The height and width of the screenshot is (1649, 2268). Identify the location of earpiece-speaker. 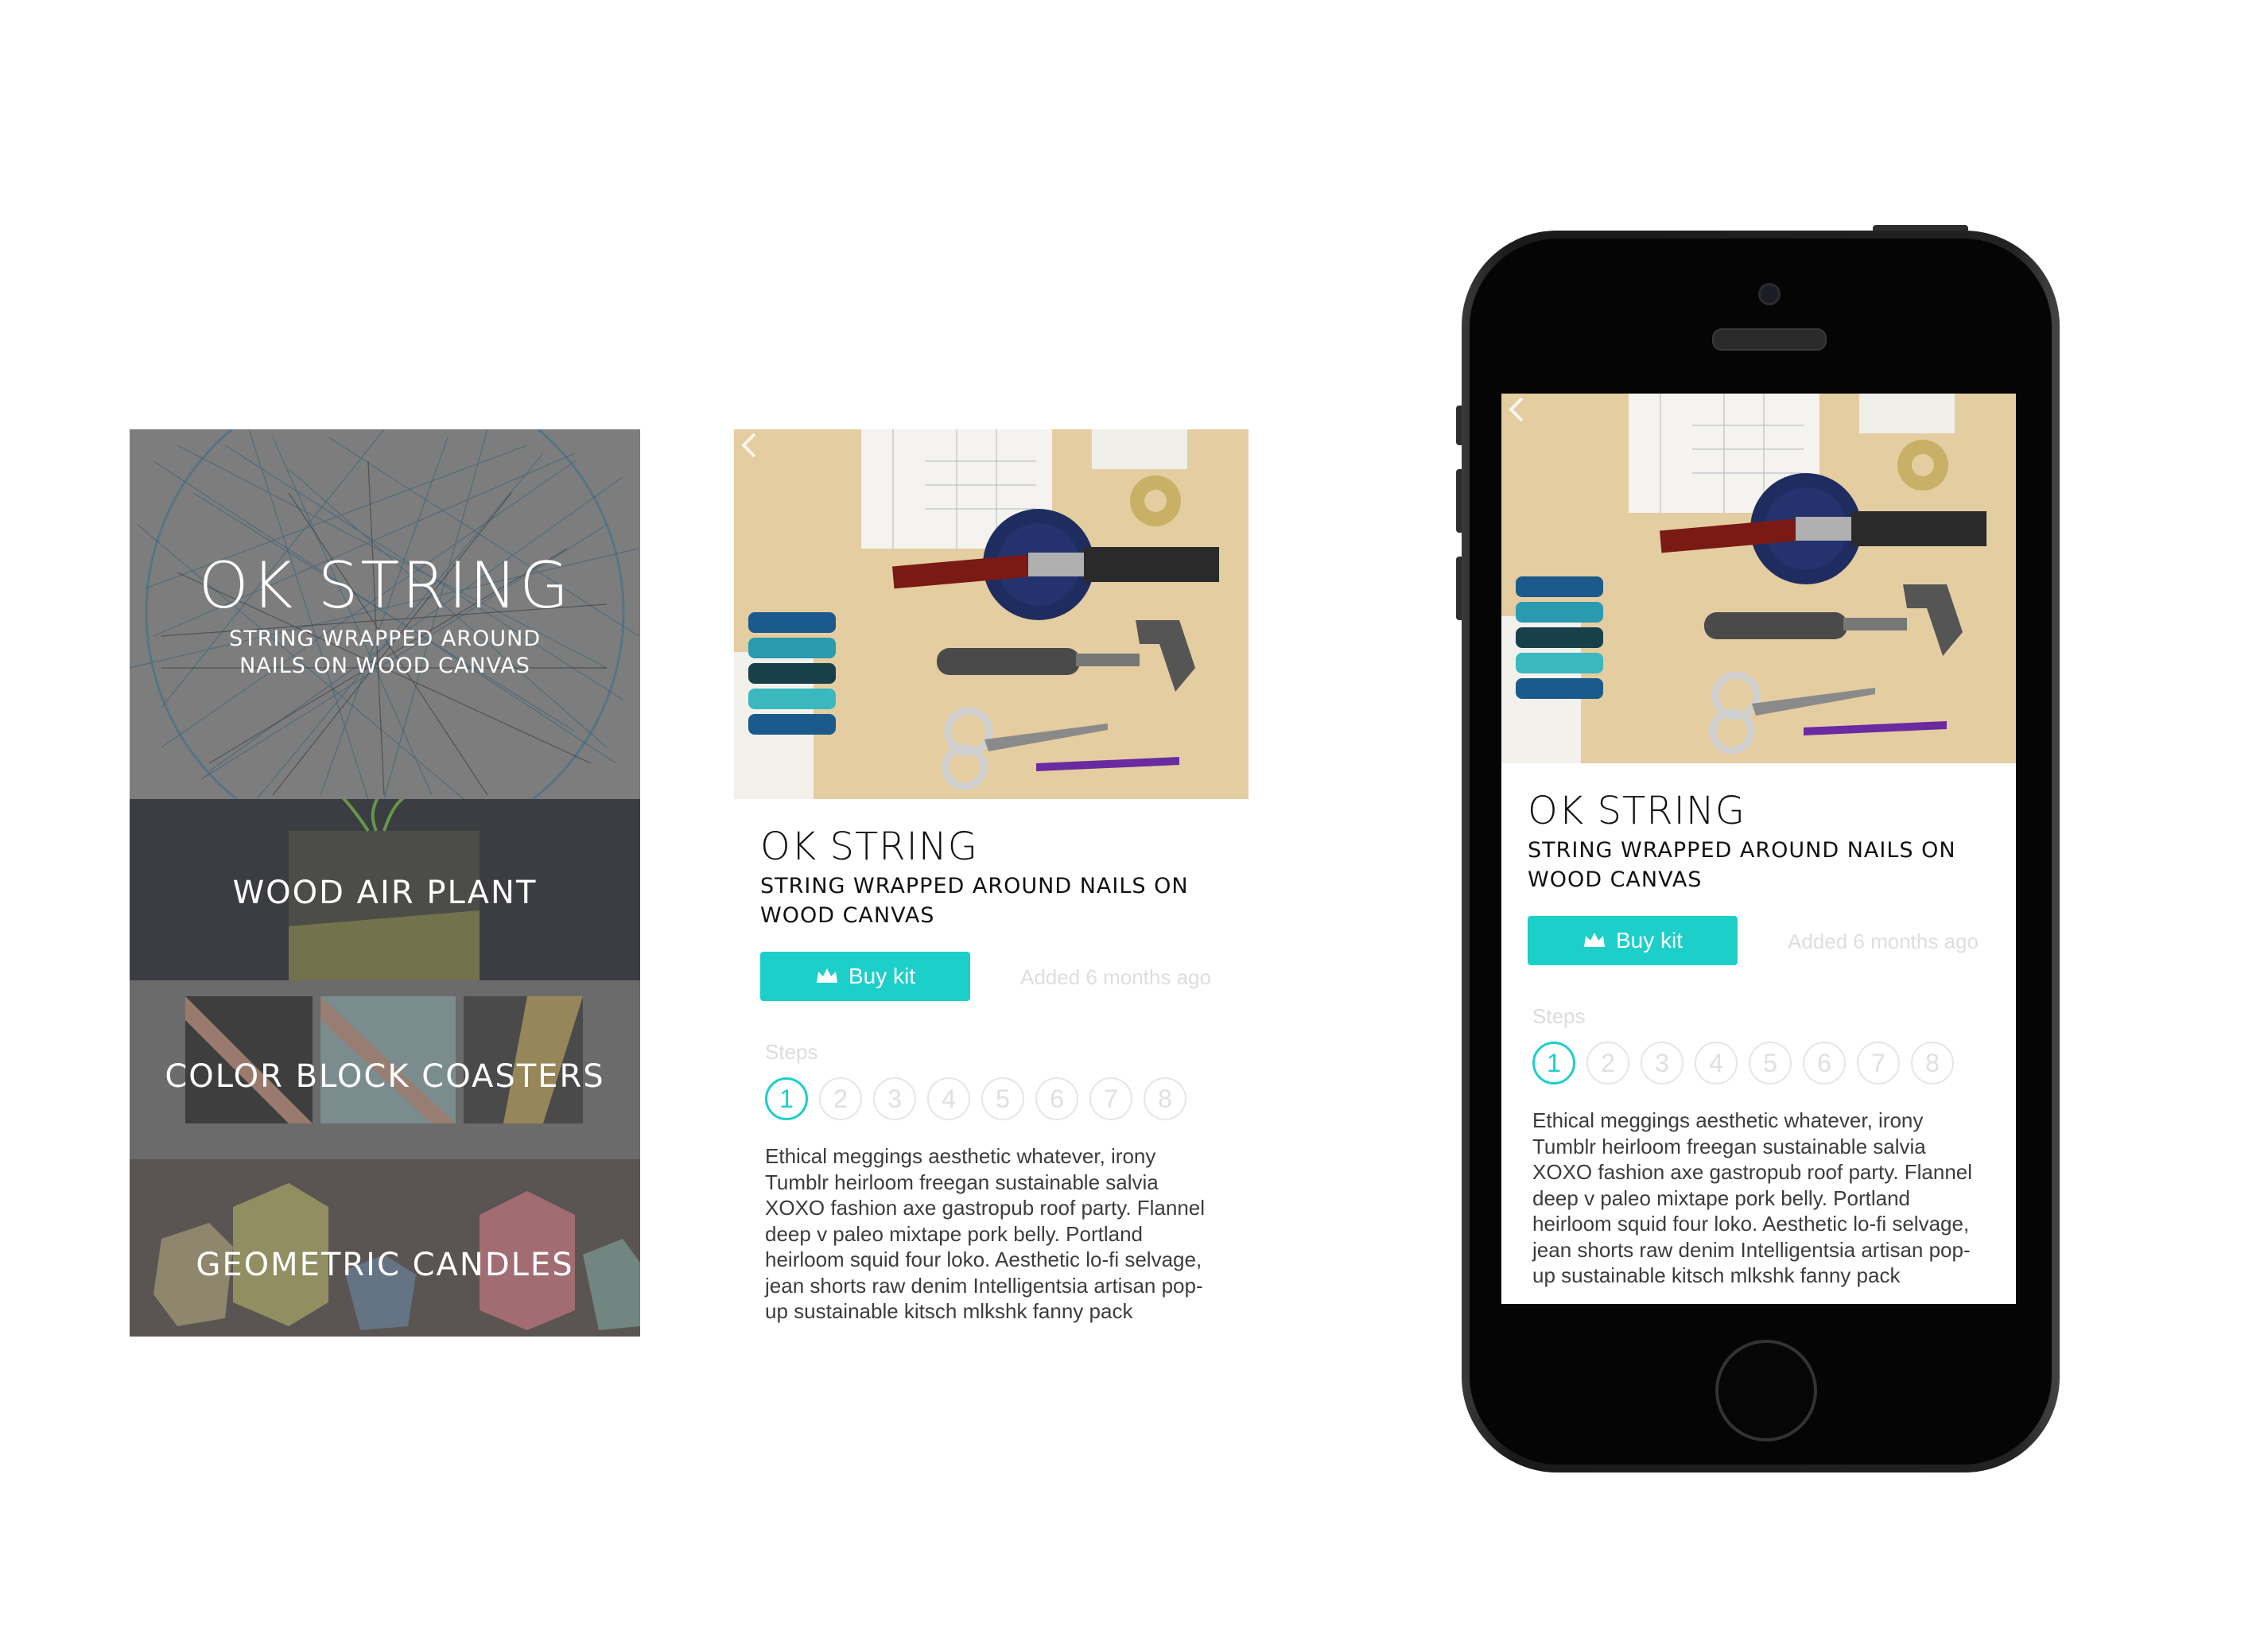
(1769, 339).